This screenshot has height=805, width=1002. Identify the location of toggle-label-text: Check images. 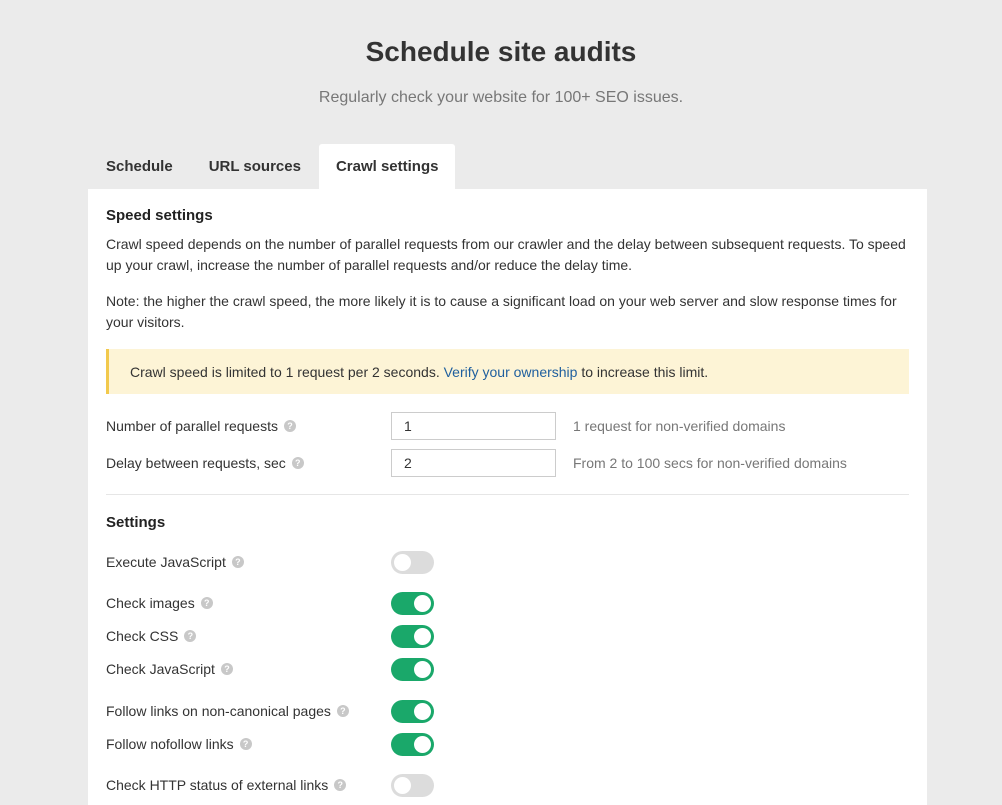
(150, 603).